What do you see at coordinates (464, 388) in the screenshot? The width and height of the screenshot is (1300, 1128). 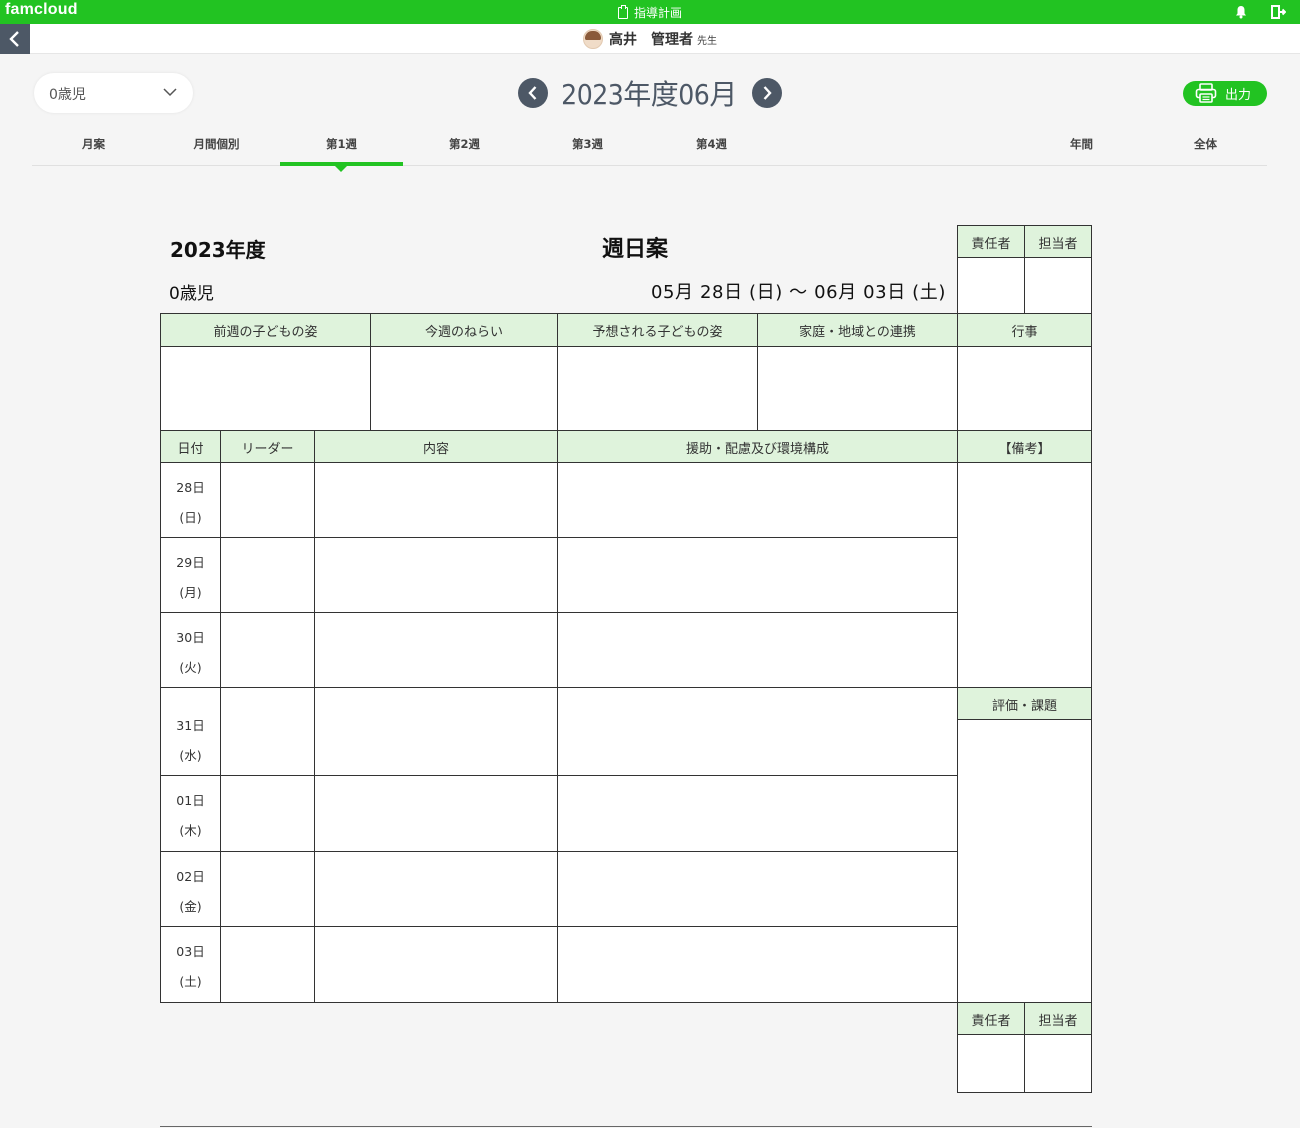 I see `cell-this-week-aims` at bounding box center [464, 388].